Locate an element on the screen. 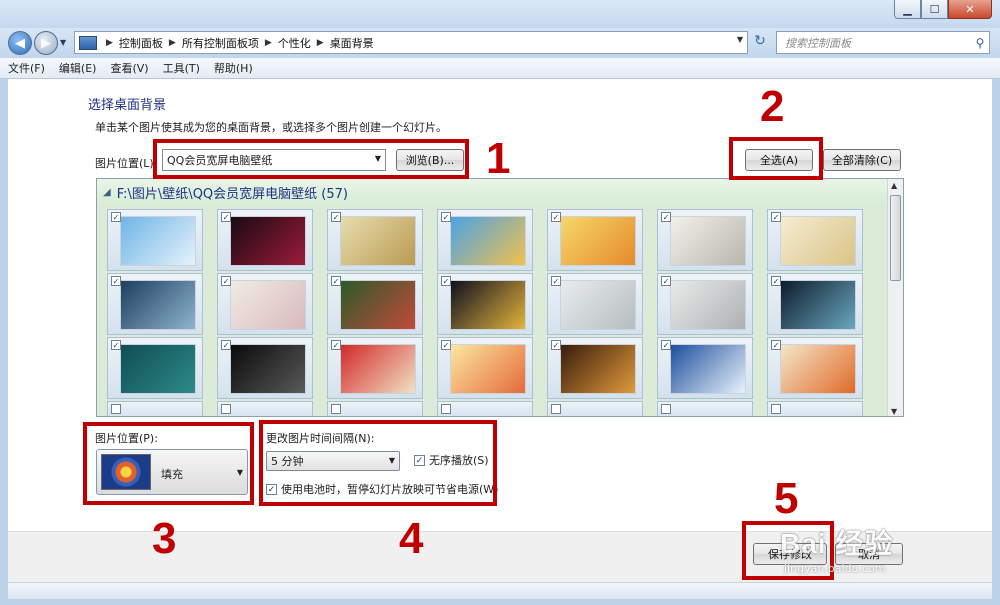  refresh-icon: ↻ is located at coordinates (760, 43).